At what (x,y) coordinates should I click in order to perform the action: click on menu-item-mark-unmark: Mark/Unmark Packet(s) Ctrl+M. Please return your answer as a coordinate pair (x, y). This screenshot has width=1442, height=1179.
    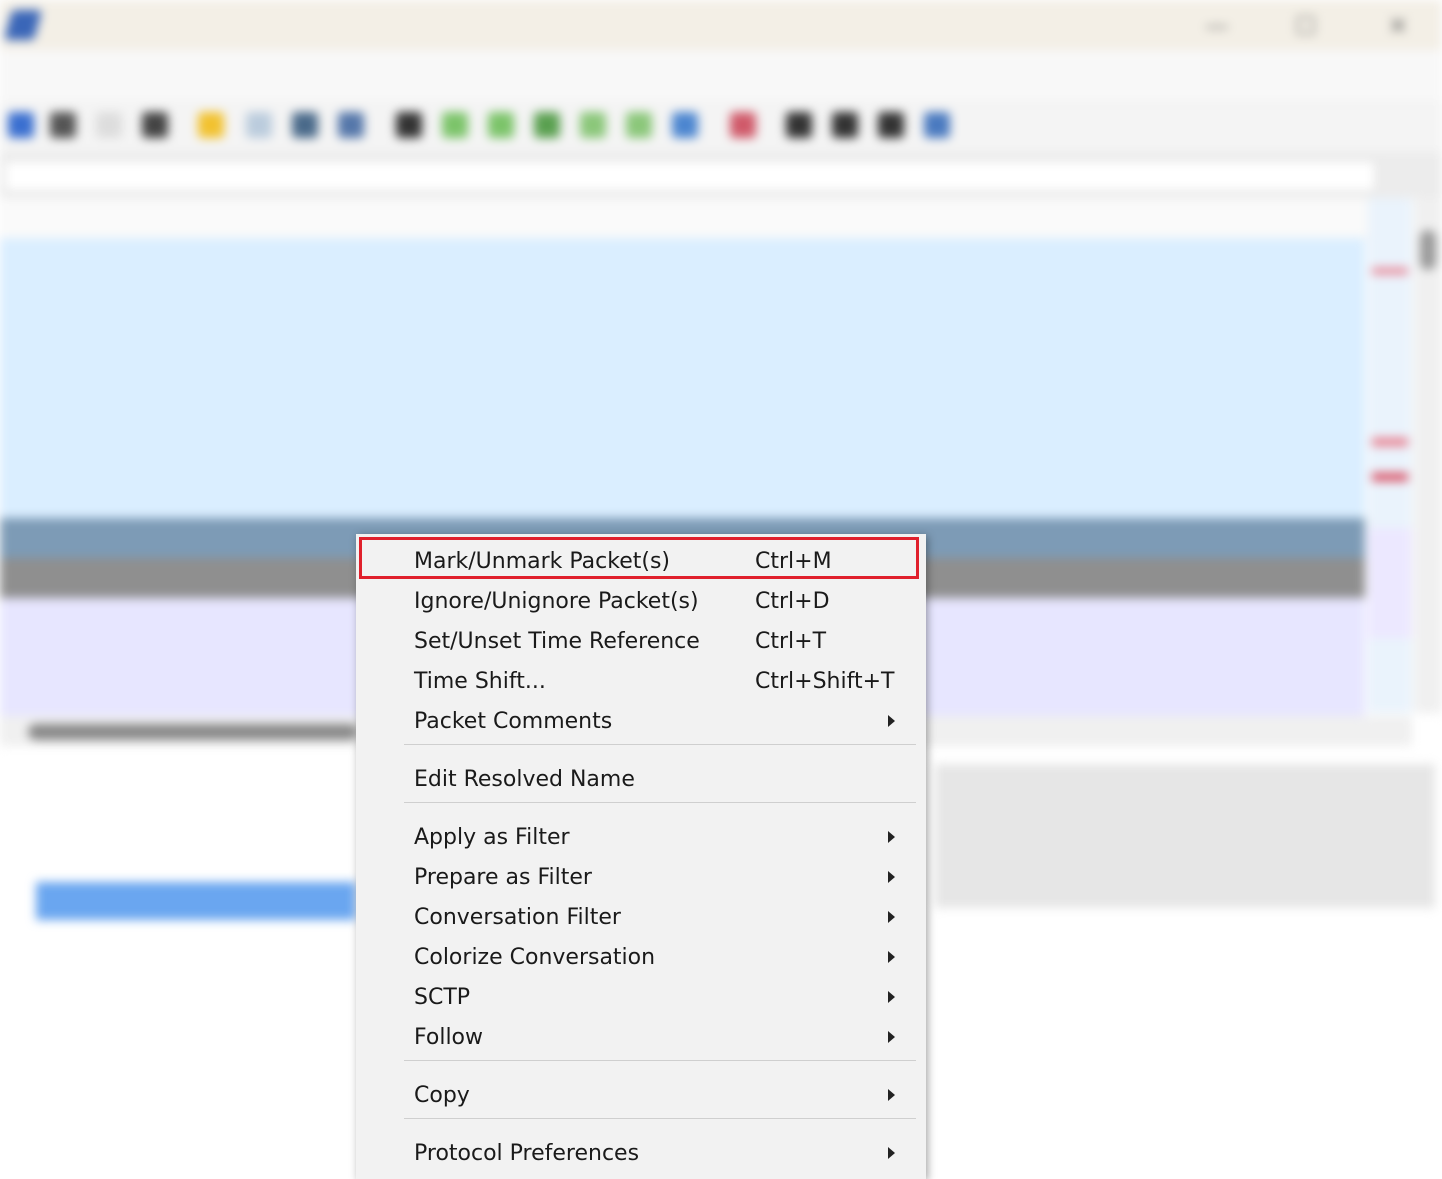
    Looking at the image, I should click on (641, 560).